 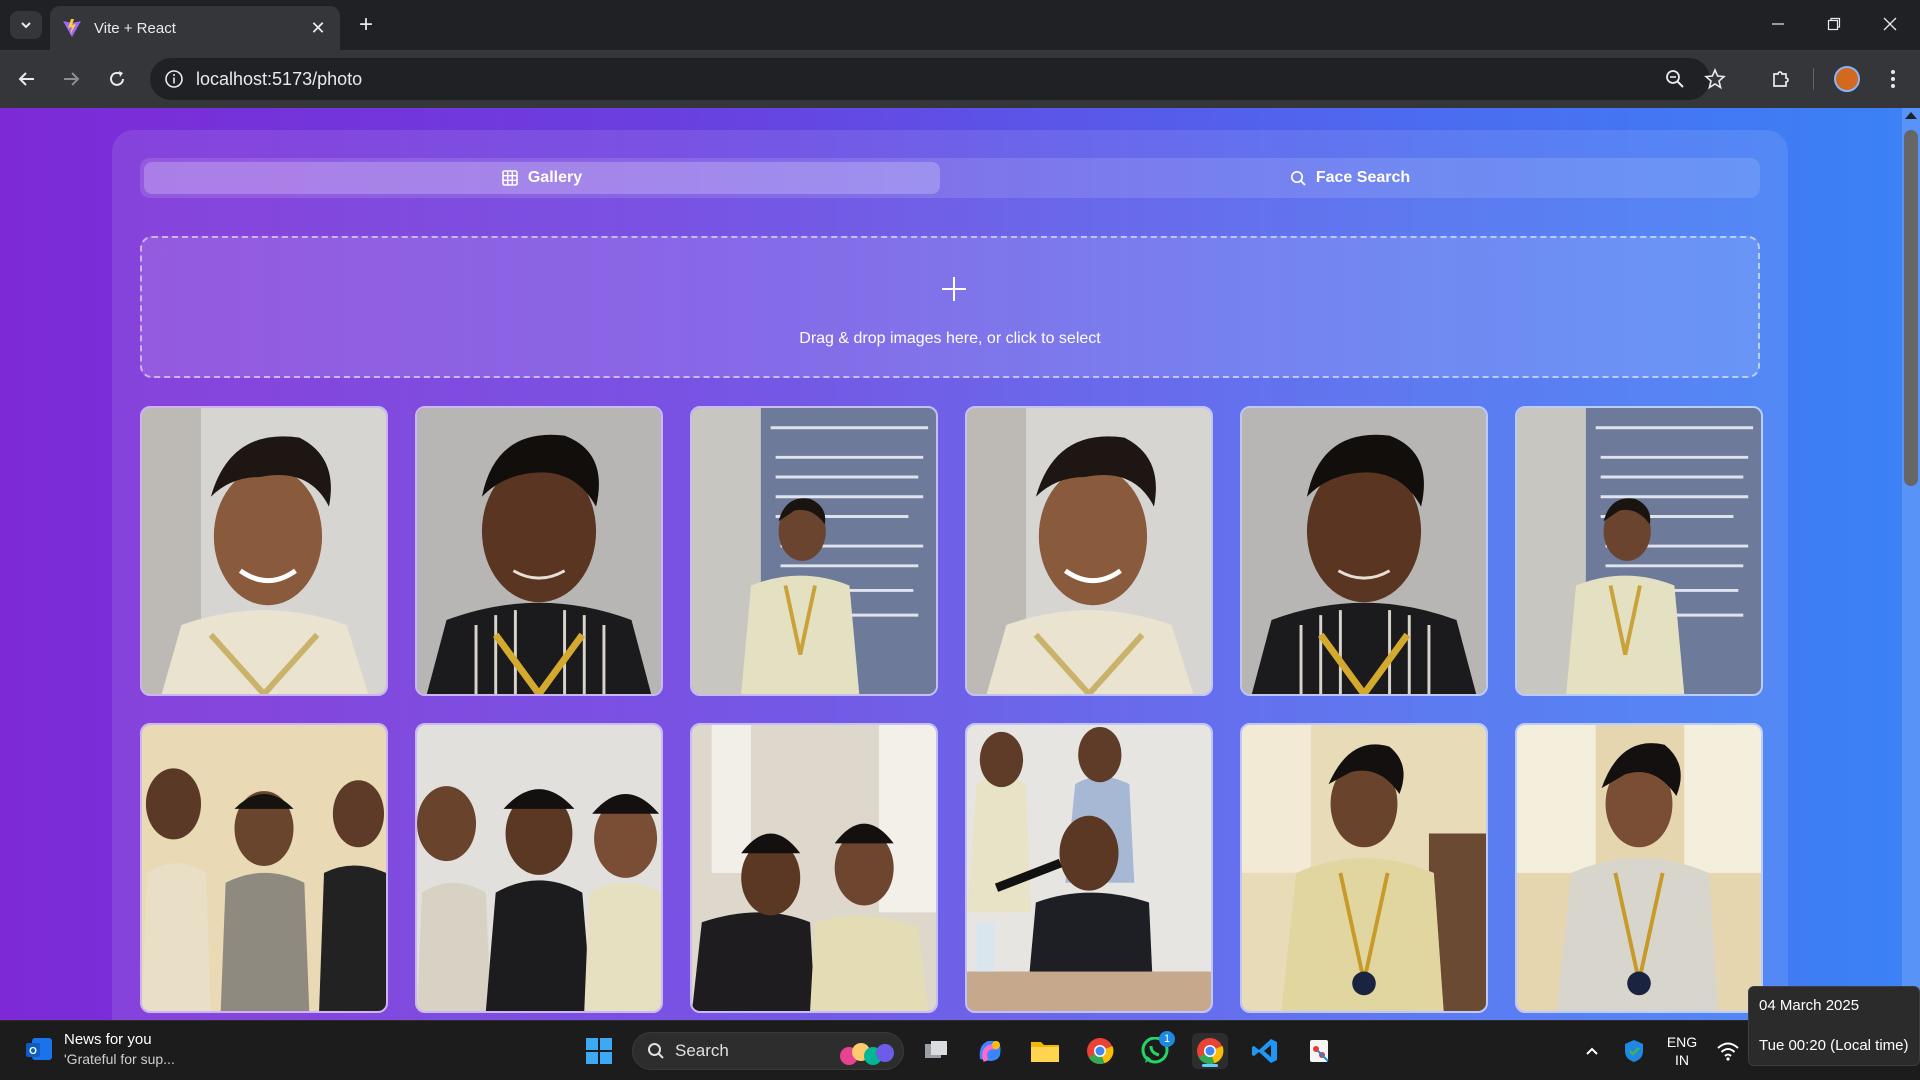 What do you see at coordinates (768, 1051) in the screenshot?
I see `taskbar-search: Search` at bounding box center [768, 1051].